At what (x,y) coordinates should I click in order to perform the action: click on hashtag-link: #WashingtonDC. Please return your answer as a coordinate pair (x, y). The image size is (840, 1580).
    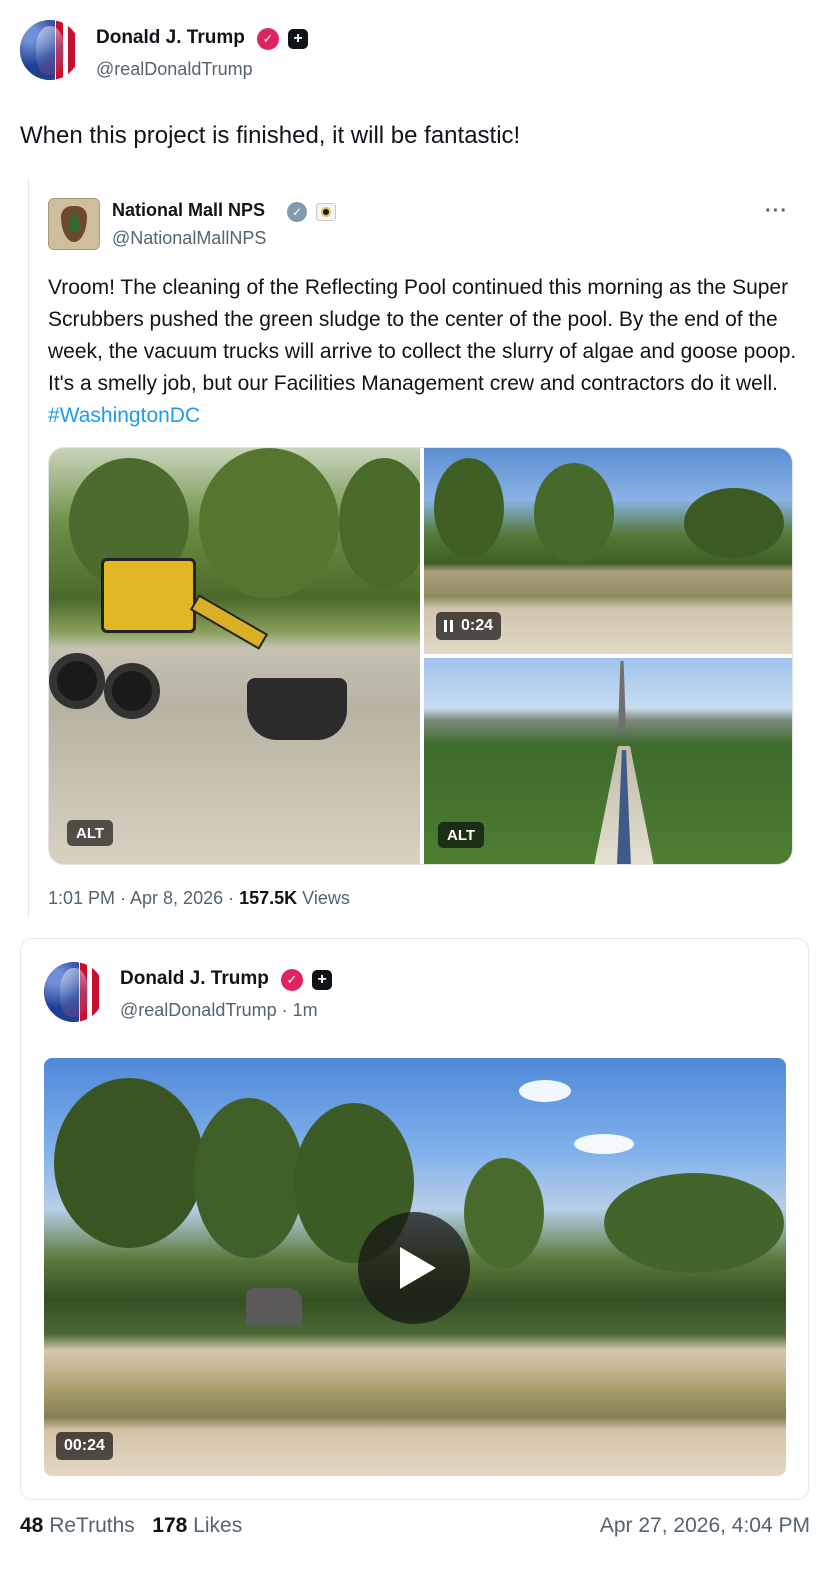
    Looking at the image, I should click on (124, 415).